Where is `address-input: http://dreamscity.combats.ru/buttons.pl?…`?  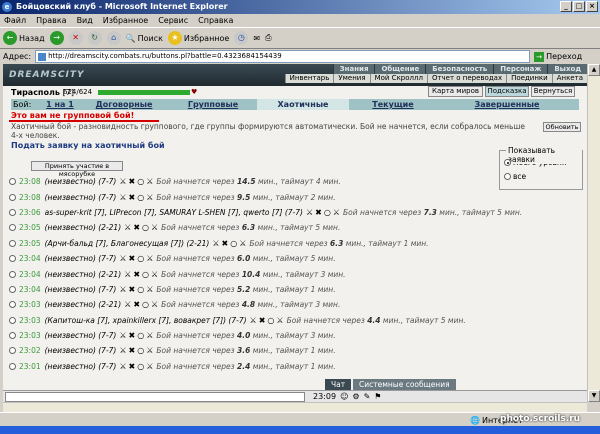
address-input: http://dreamscity.combats.ru/buttons.pl?… is located at coordinates (283, 56).